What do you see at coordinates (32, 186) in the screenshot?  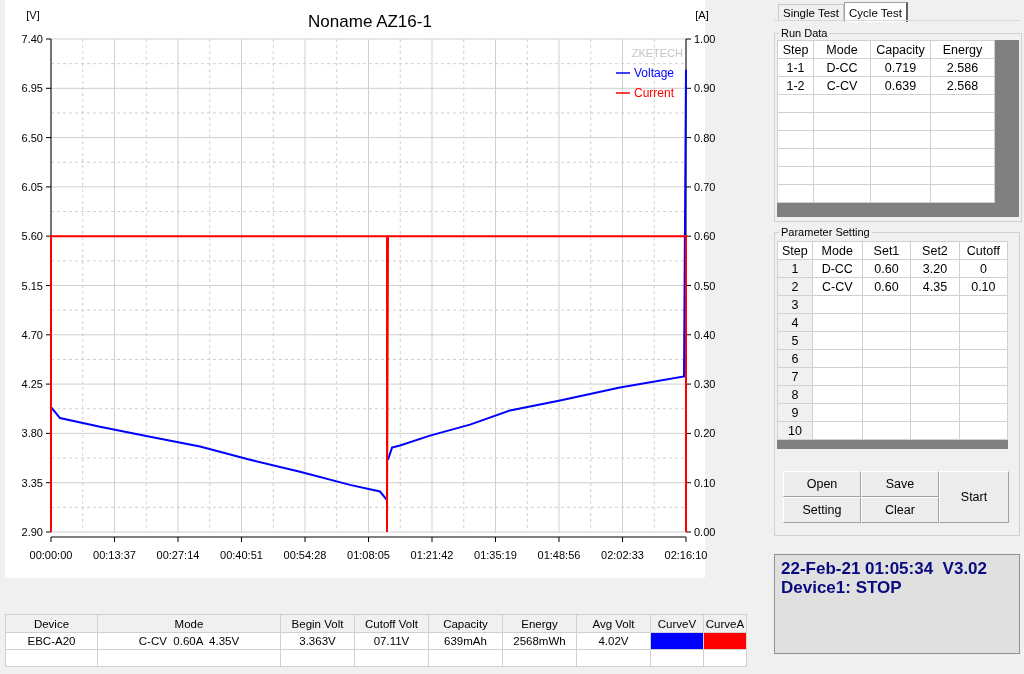 I see `axis-label: 6.05` at bounding box center [32, 186].